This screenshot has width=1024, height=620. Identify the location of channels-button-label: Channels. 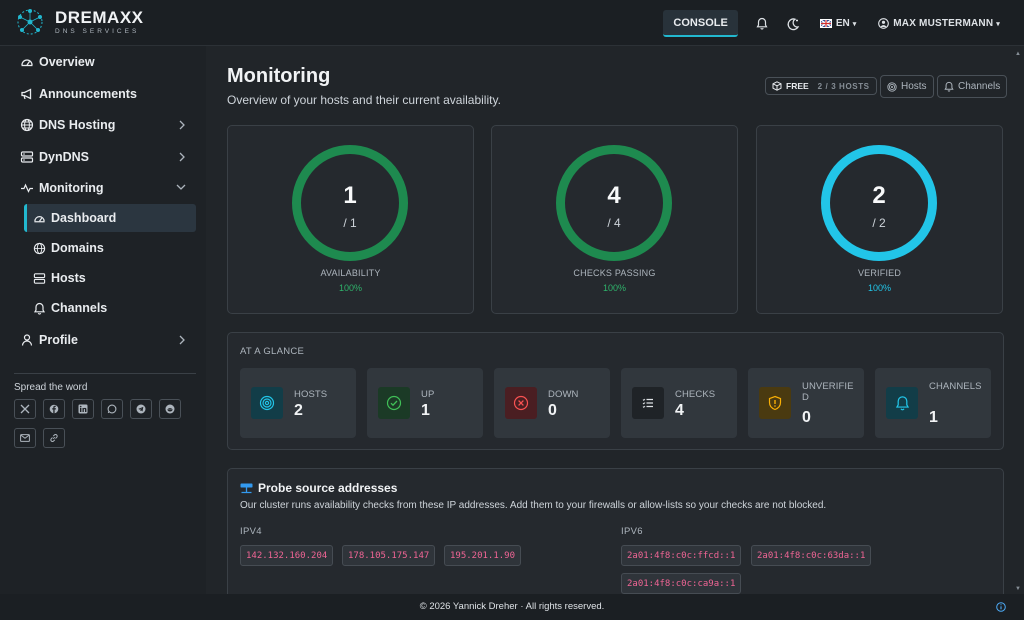
(979, 86).